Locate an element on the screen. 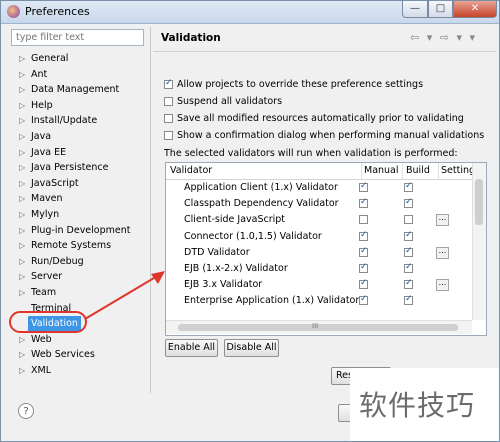 The width and height of the screenshot is (500, 442). tree-item-label: Help is located at coordinates (42, 105).